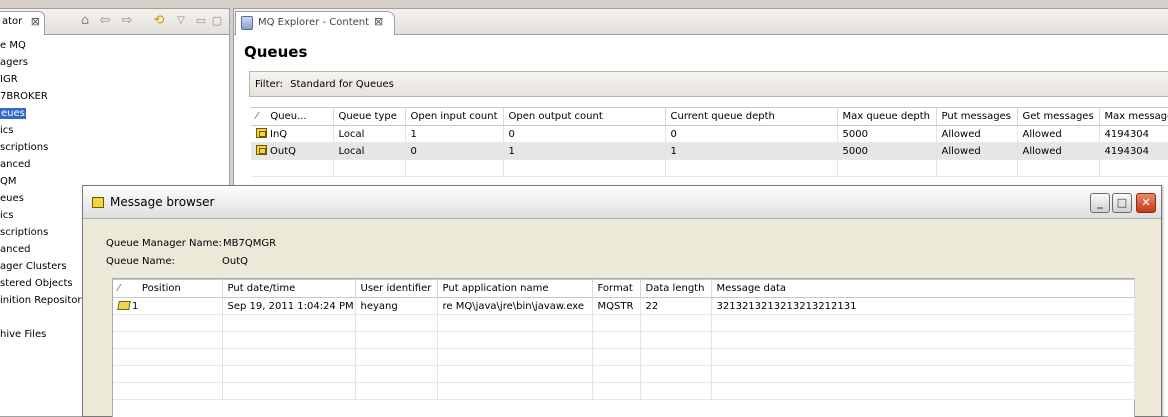 Image resolution: width=1168 pixels, height=417 pixels. I want to click on minimize-button: _, so click(1100, 203).